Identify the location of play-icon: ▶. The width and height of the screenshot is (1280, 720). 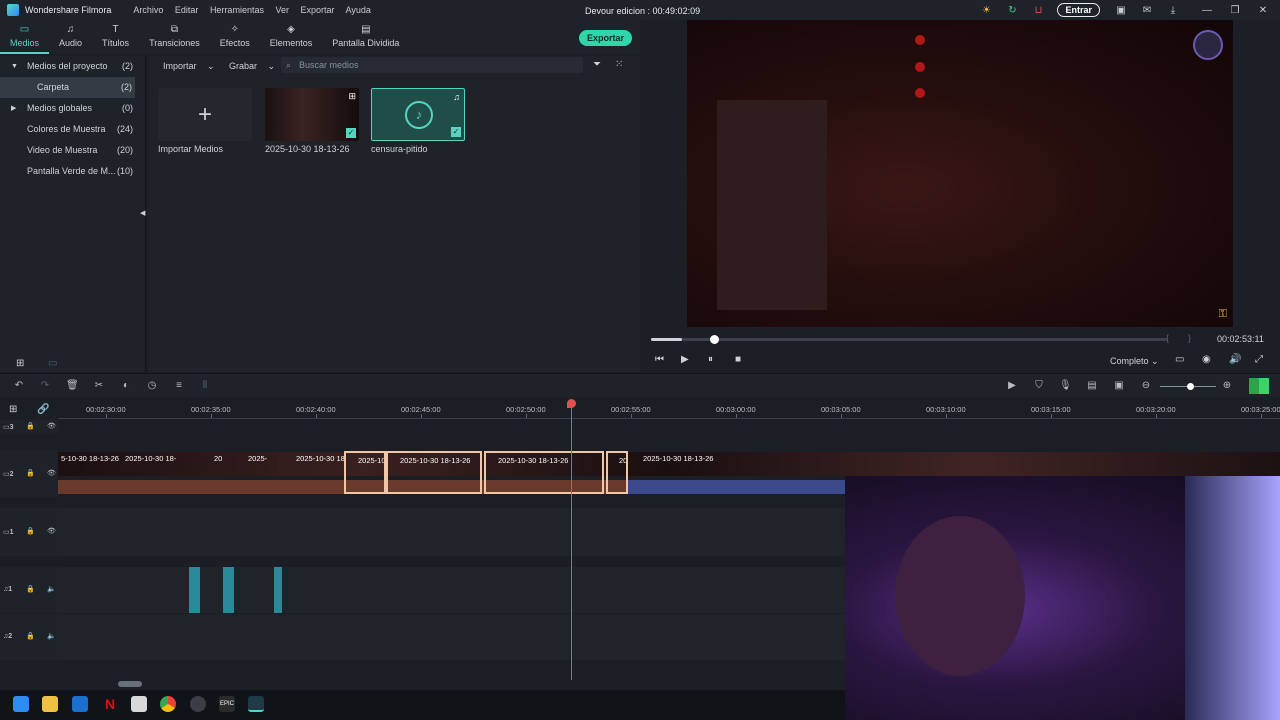
(685, 359).